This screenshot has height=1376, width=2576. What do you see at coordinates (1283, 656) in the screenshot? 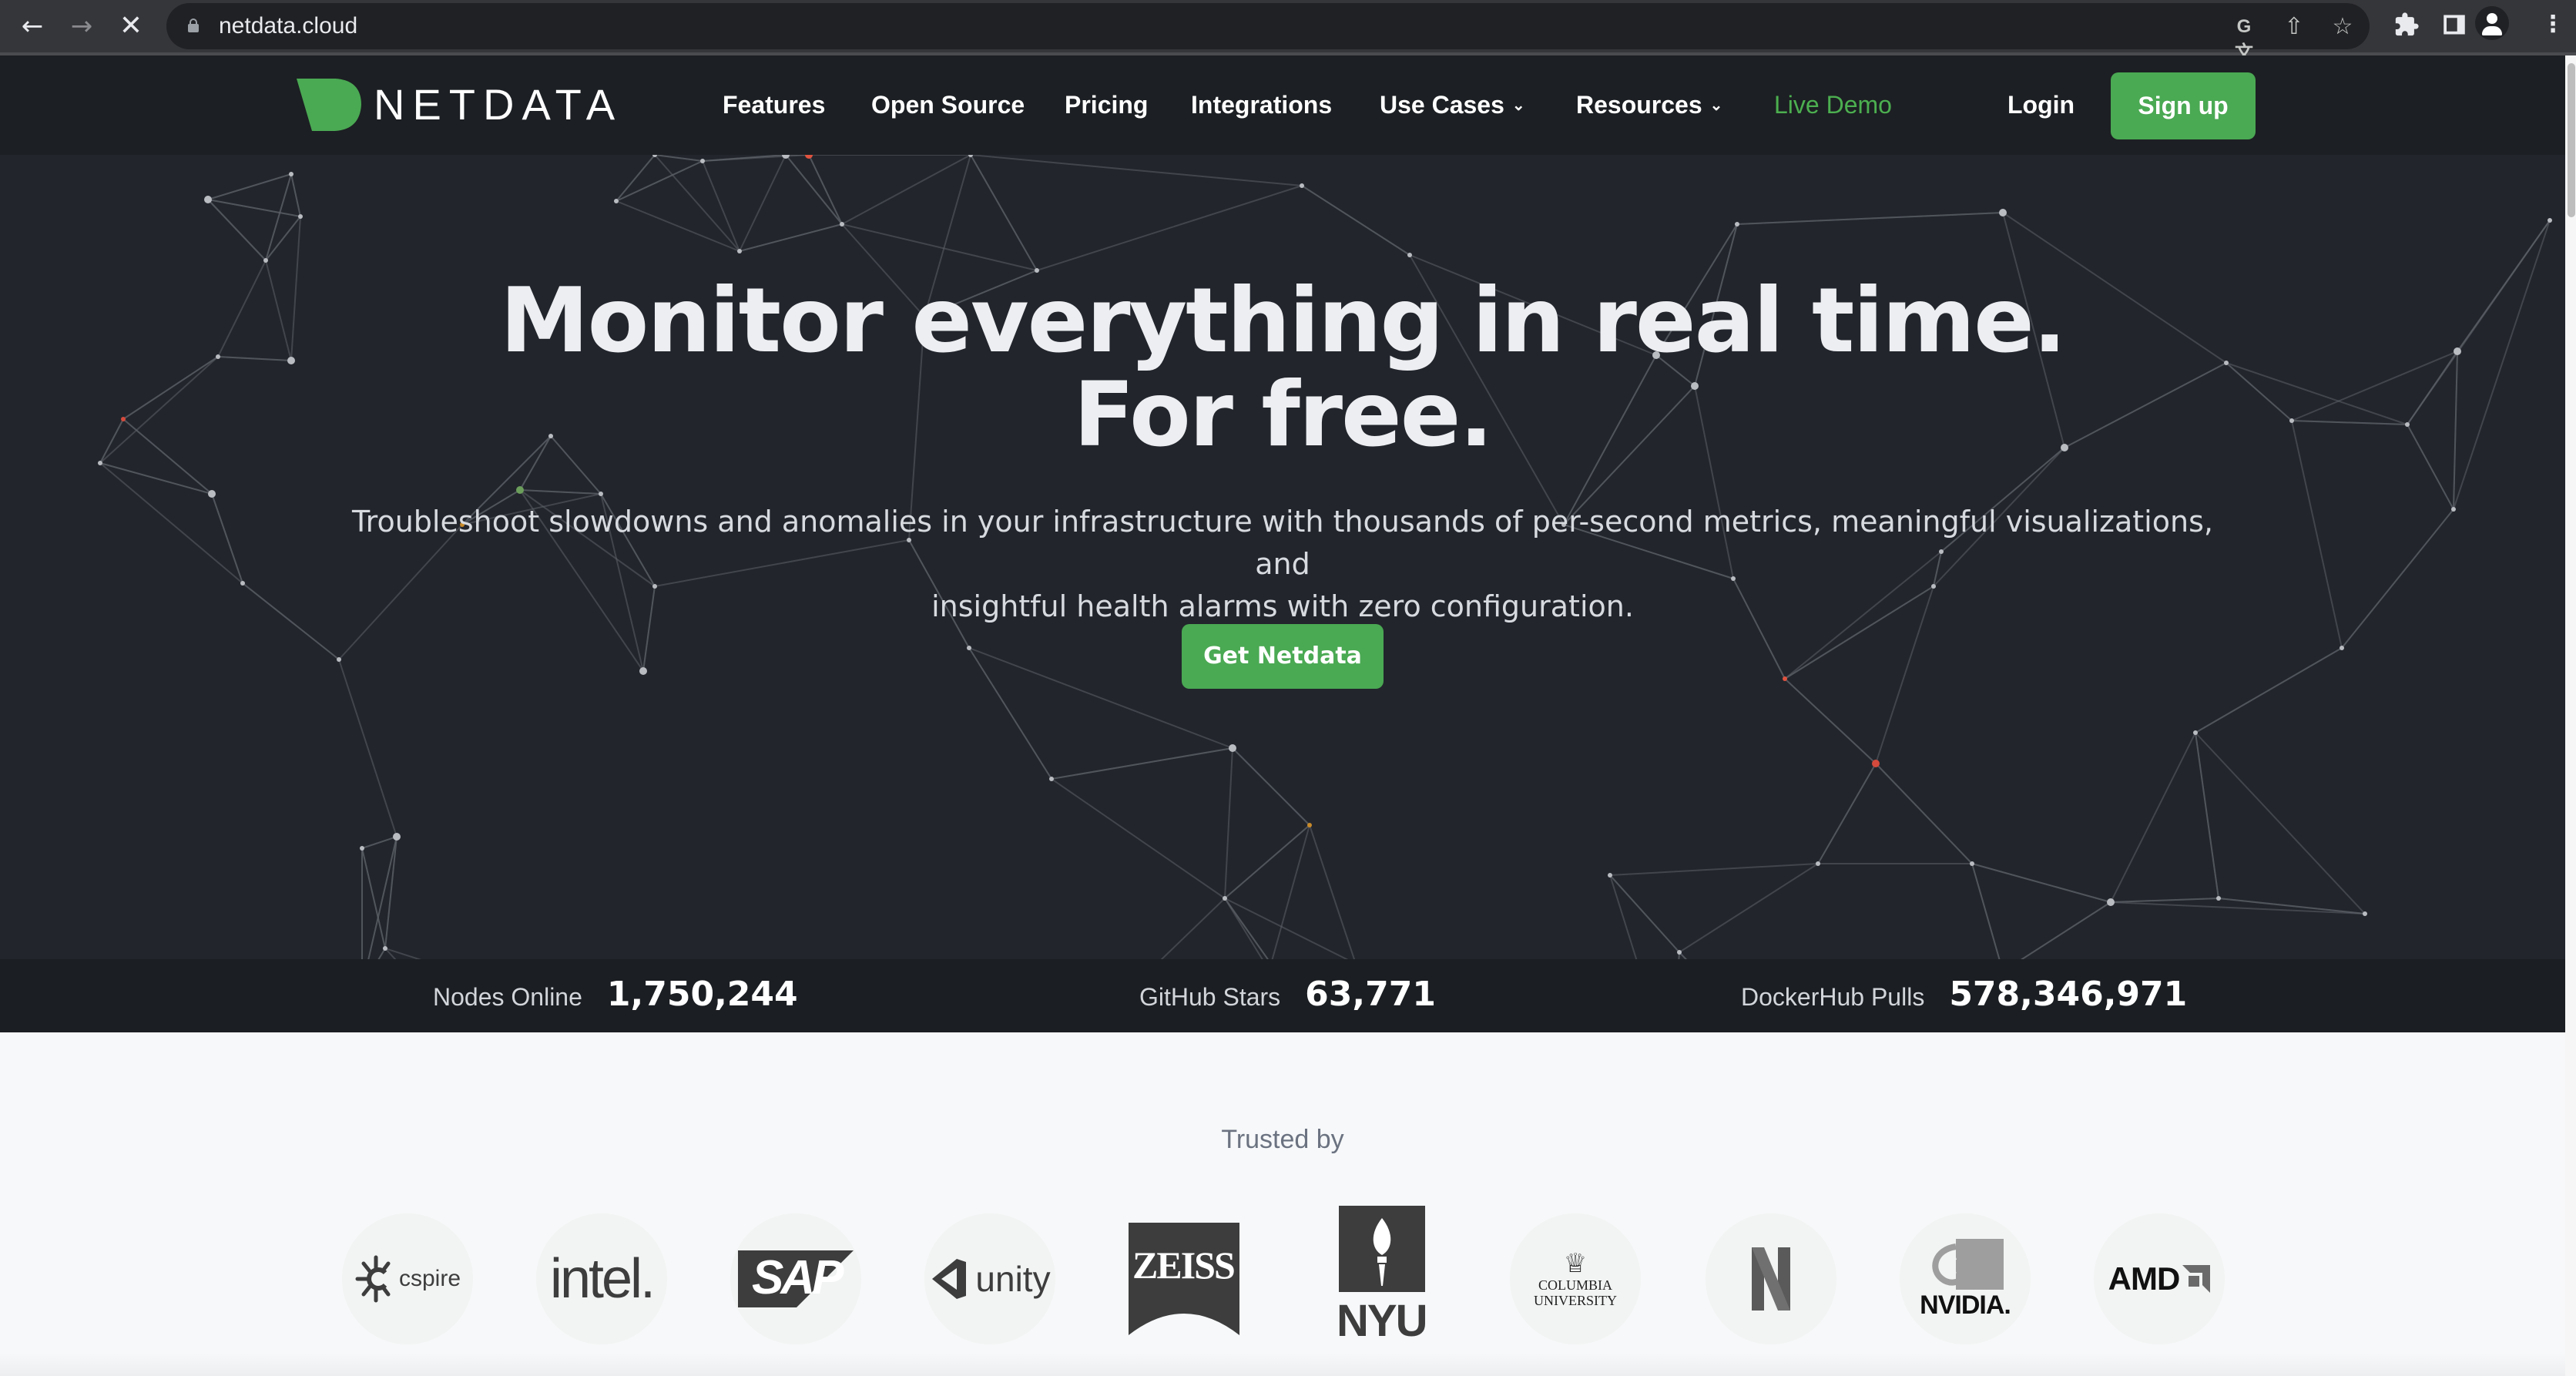
I see `get-netdata-button: Get Netdata` at bounding box center [1283, 656].